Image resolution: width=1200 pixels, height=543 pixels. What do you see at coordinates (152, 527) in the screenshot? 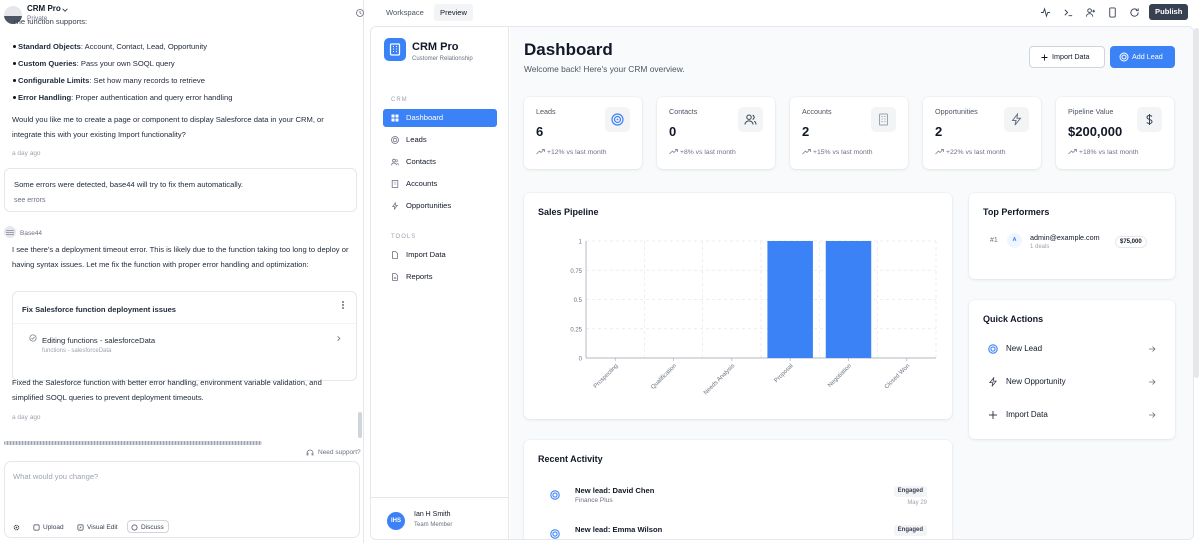
I see `discuss-label: Discuss` at bounding box center [152, 527].